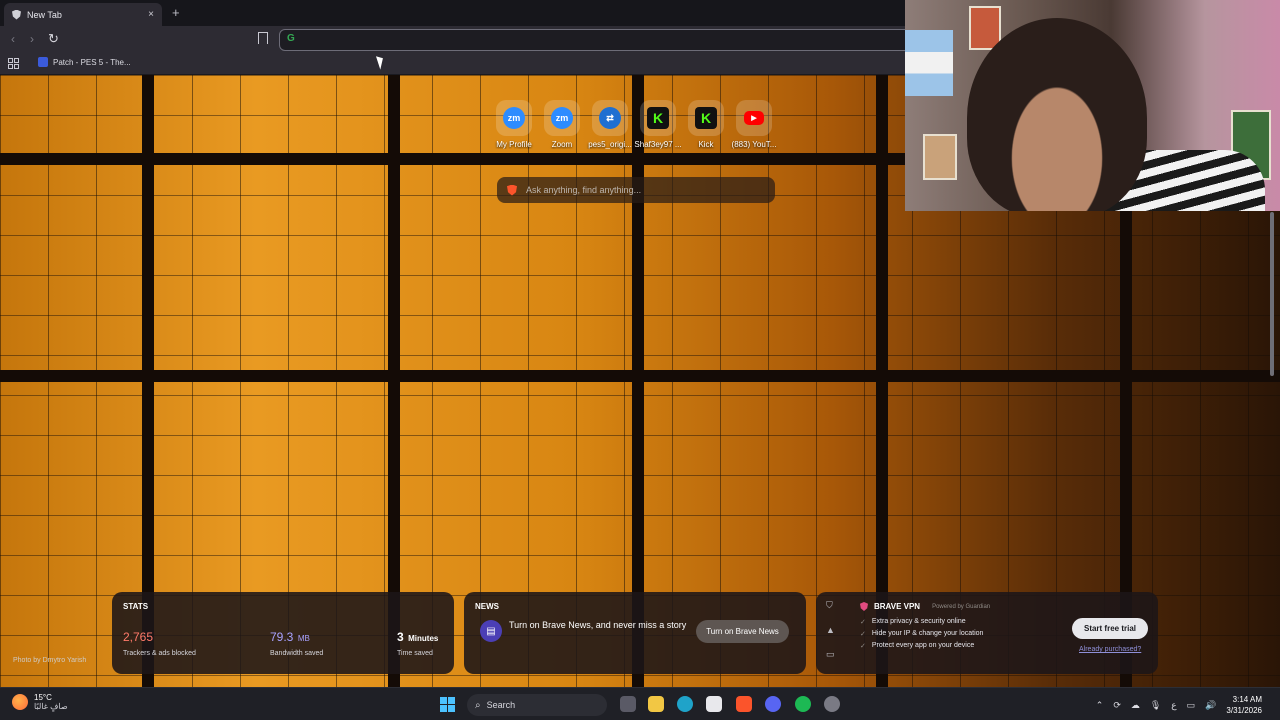  Describe the element at coordinates (512, 190) in the screenshot. I see `brave-lion-icon` at that location.